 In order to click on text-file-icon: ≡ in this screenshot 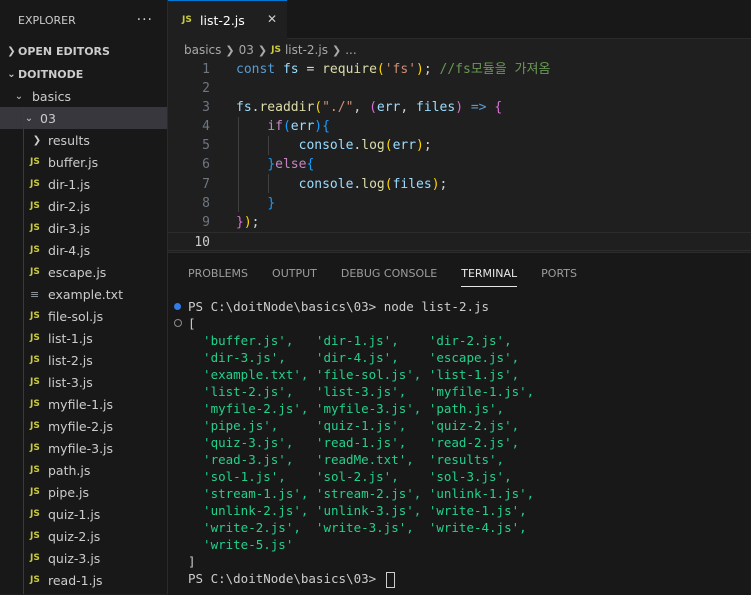, I will do `click(35, 294)`.